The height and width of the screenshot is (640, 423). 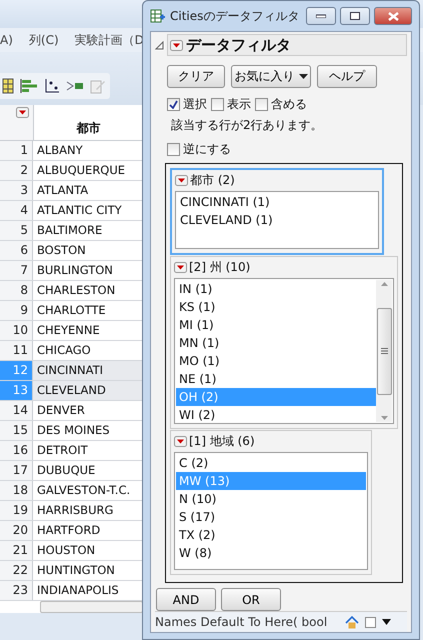 I want to click on vertical-scrollbar, so click(x=384, y=351).